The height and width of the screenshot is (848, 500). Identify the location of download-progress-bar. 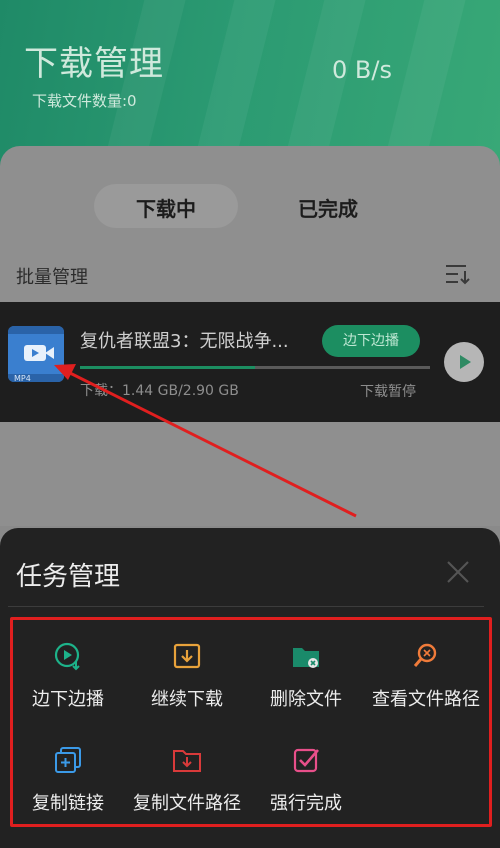
(255, 367).